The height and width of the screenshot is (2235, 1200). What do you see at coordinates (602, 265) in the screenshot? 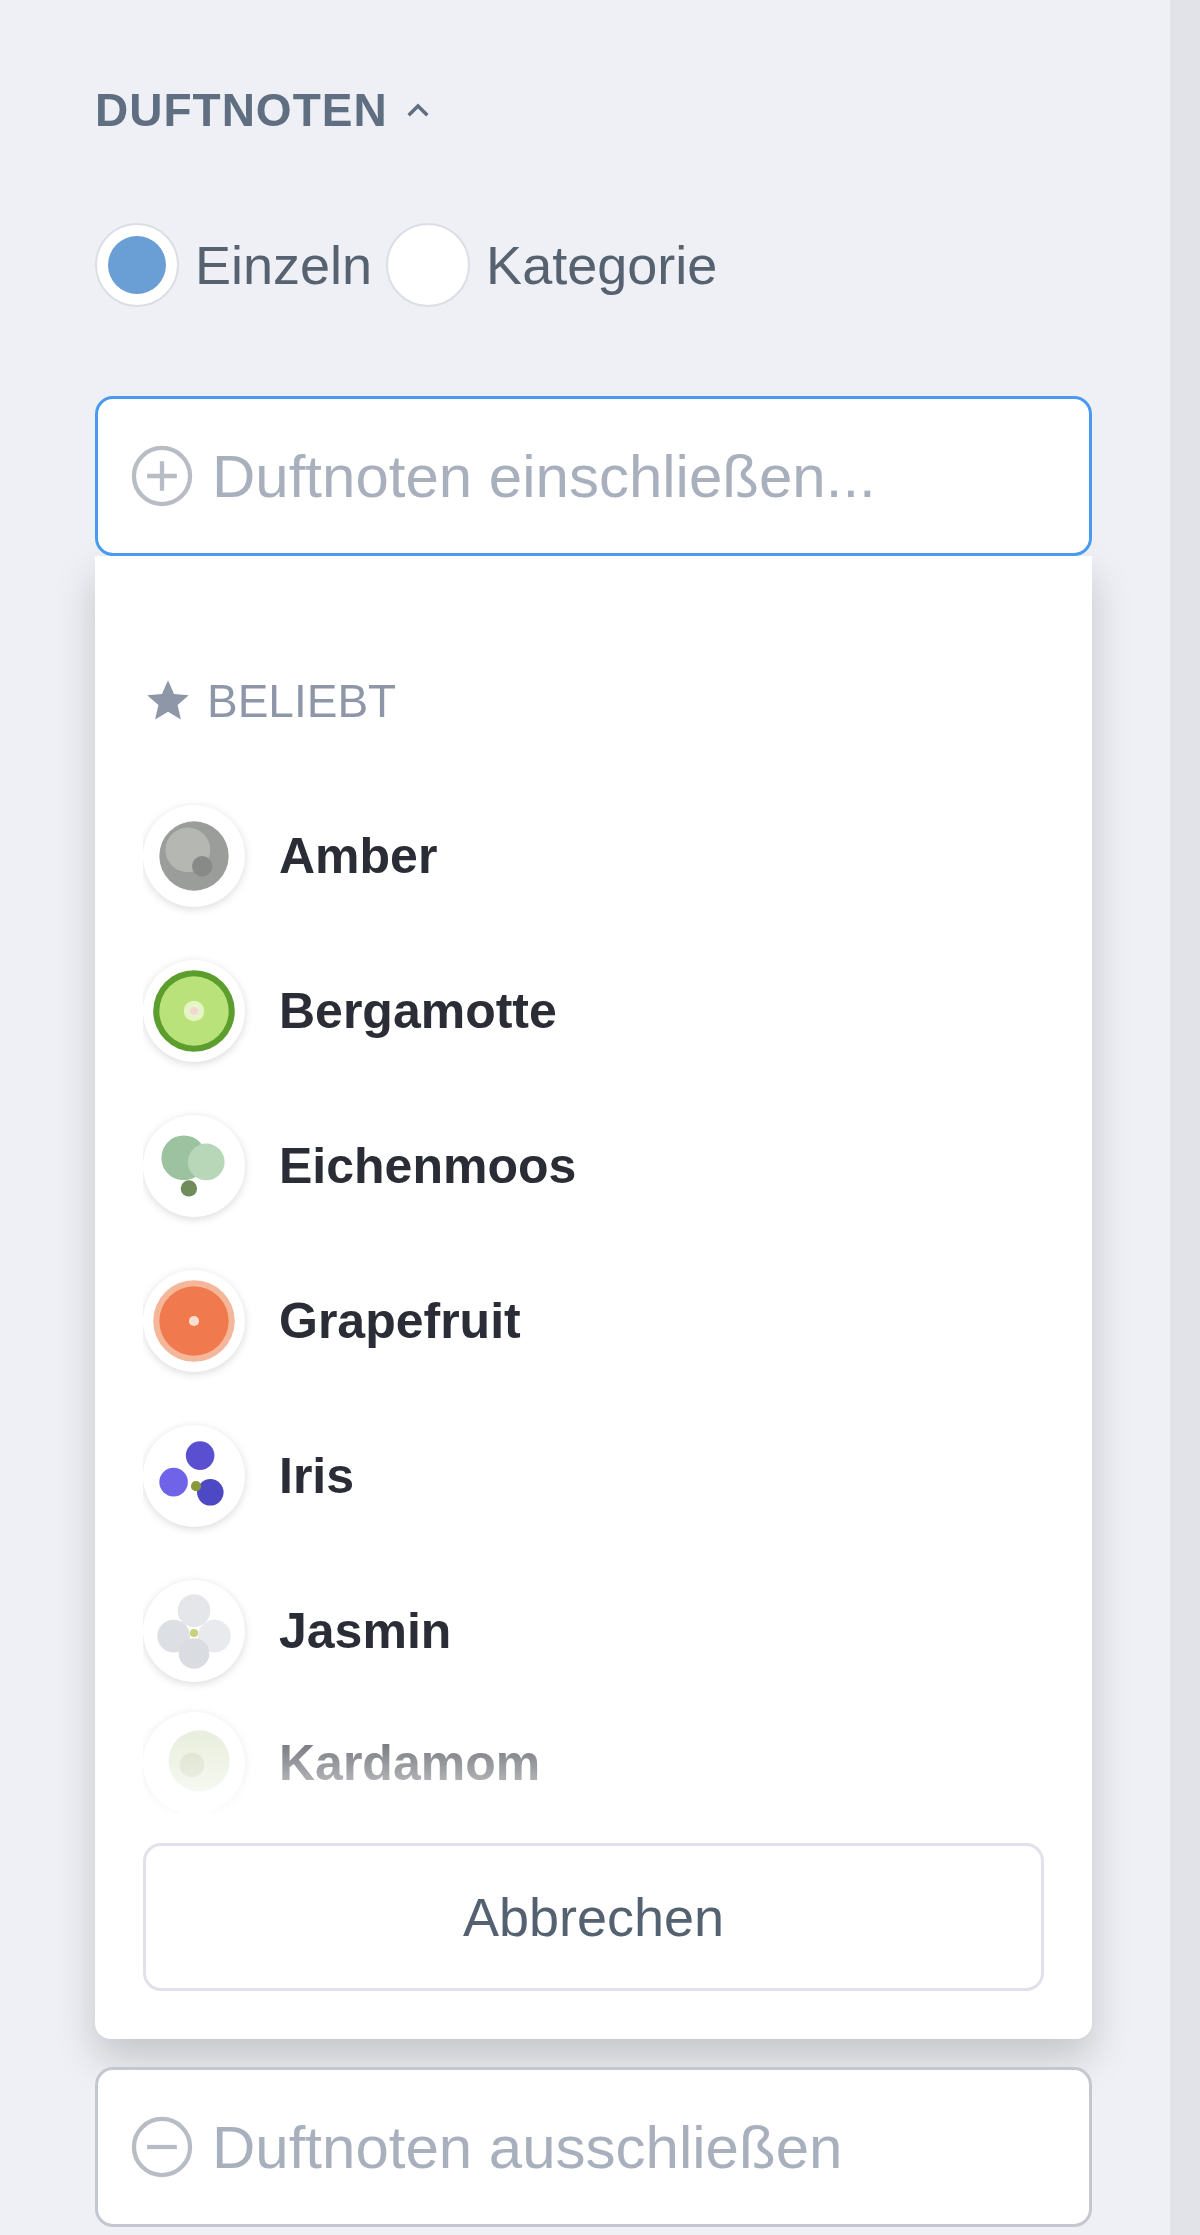
I see `radio-label: Kategorie` at bounding box center [602, 265].